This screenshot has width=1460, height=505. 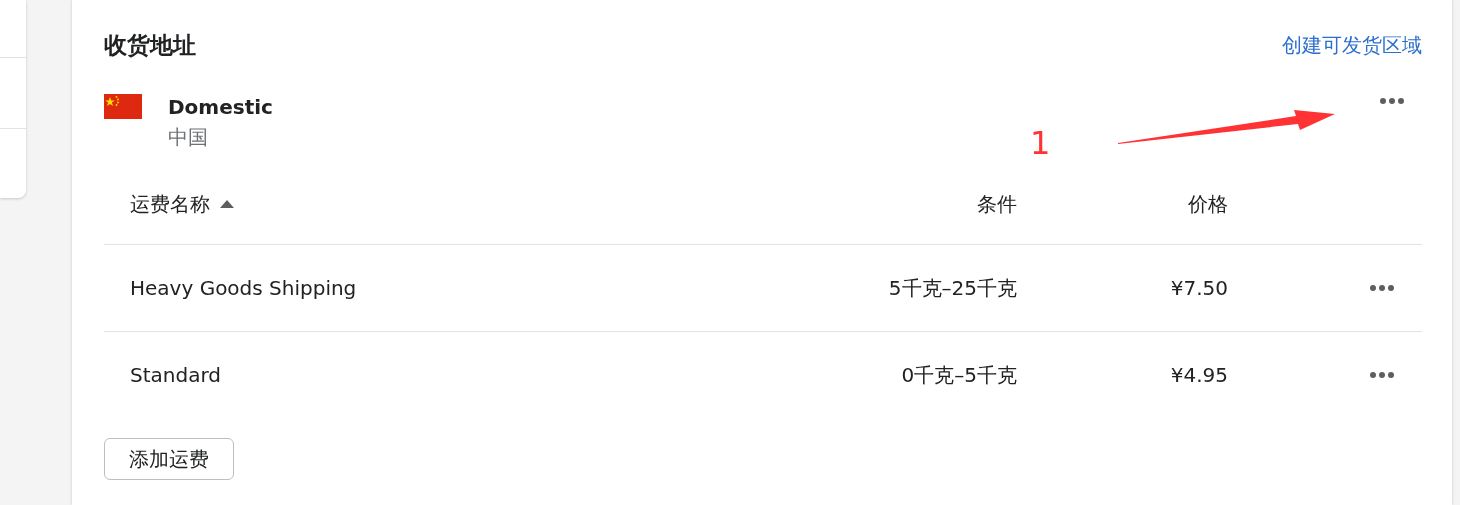 I want to click on zone-country: 中国, so click(x=188, y=137).